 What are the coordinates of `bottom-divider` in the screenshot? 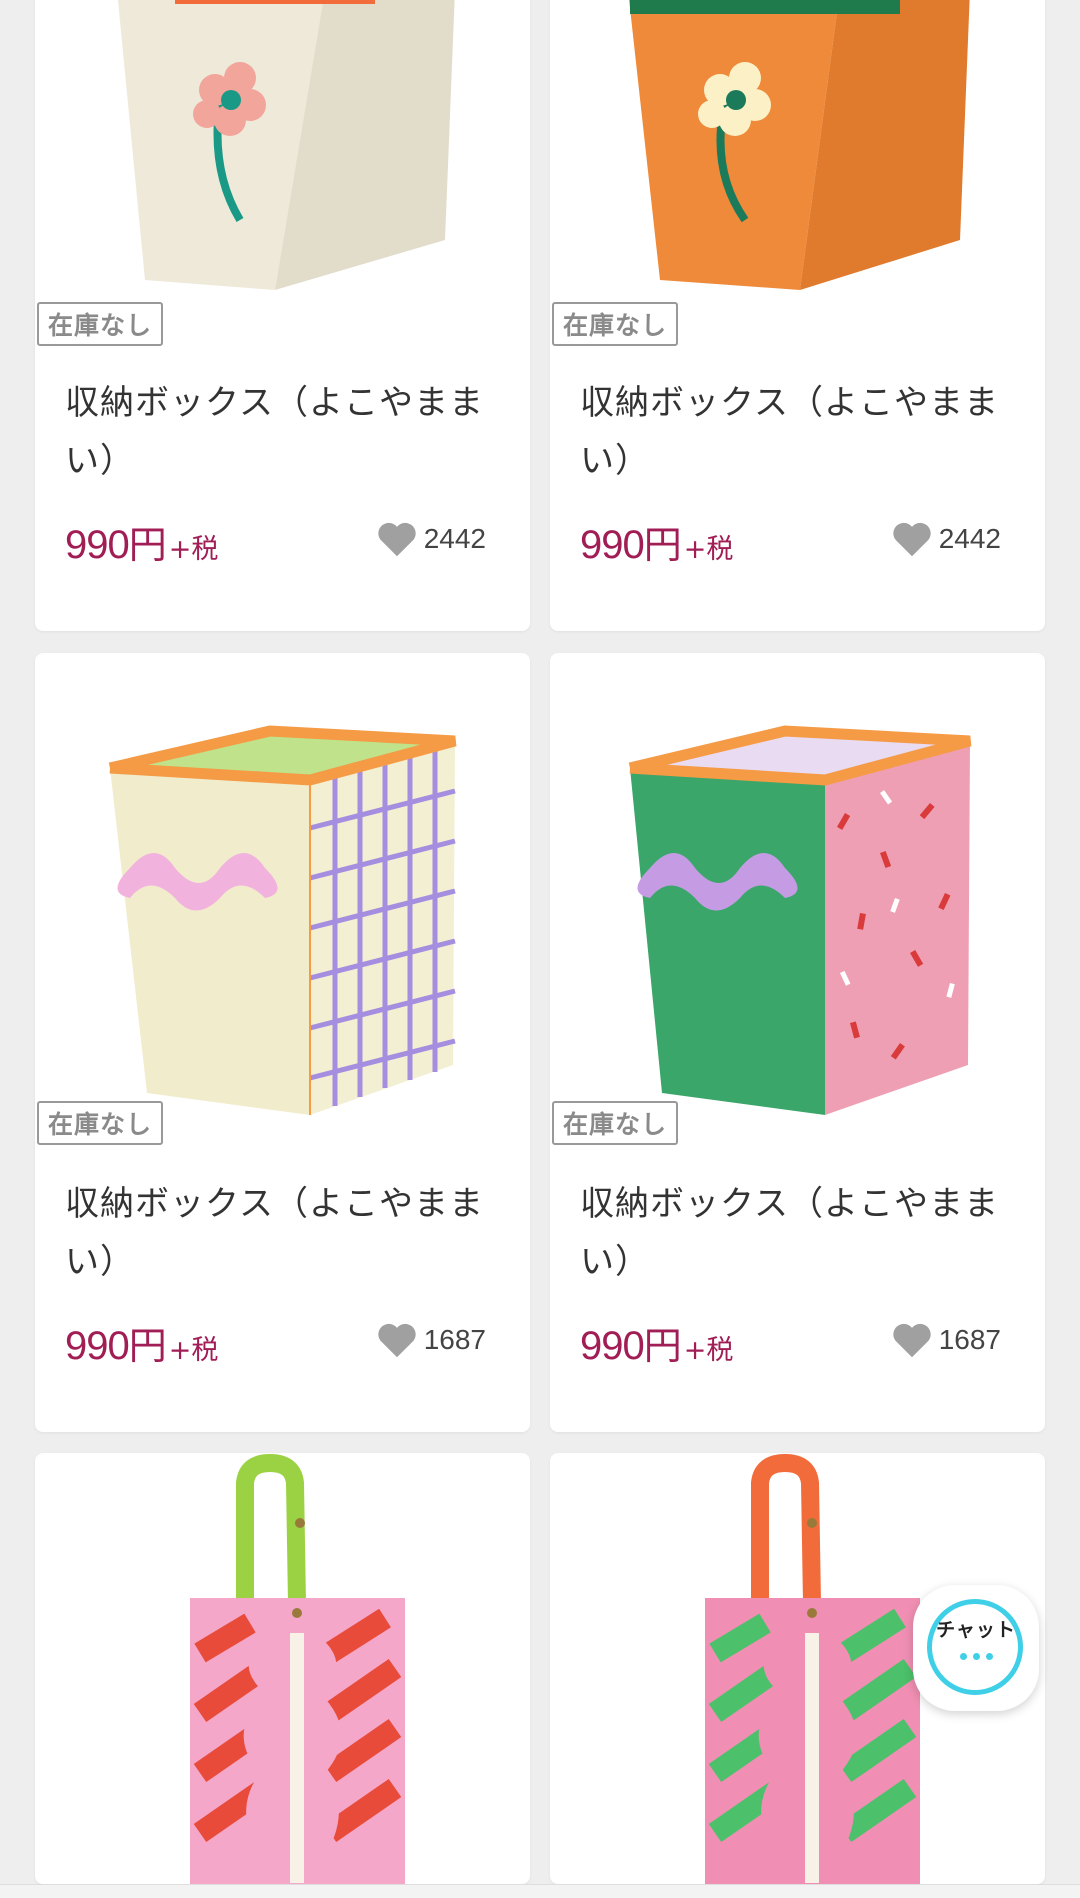 It's located at (540, 1891).